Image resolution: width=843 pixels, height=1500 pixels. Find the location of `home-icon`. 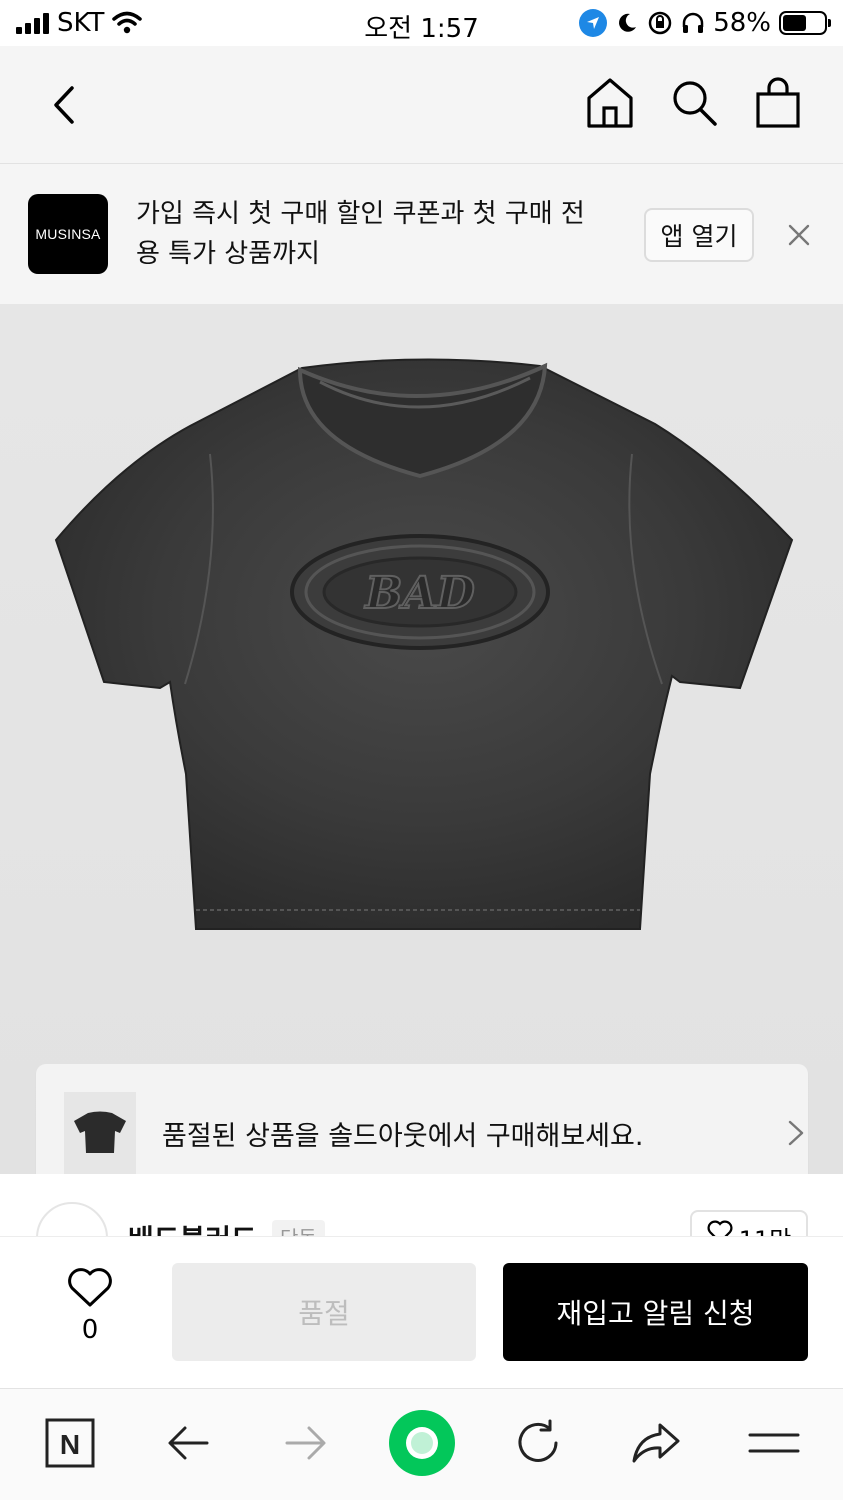

home-icon is located at coordinates (610, 103).